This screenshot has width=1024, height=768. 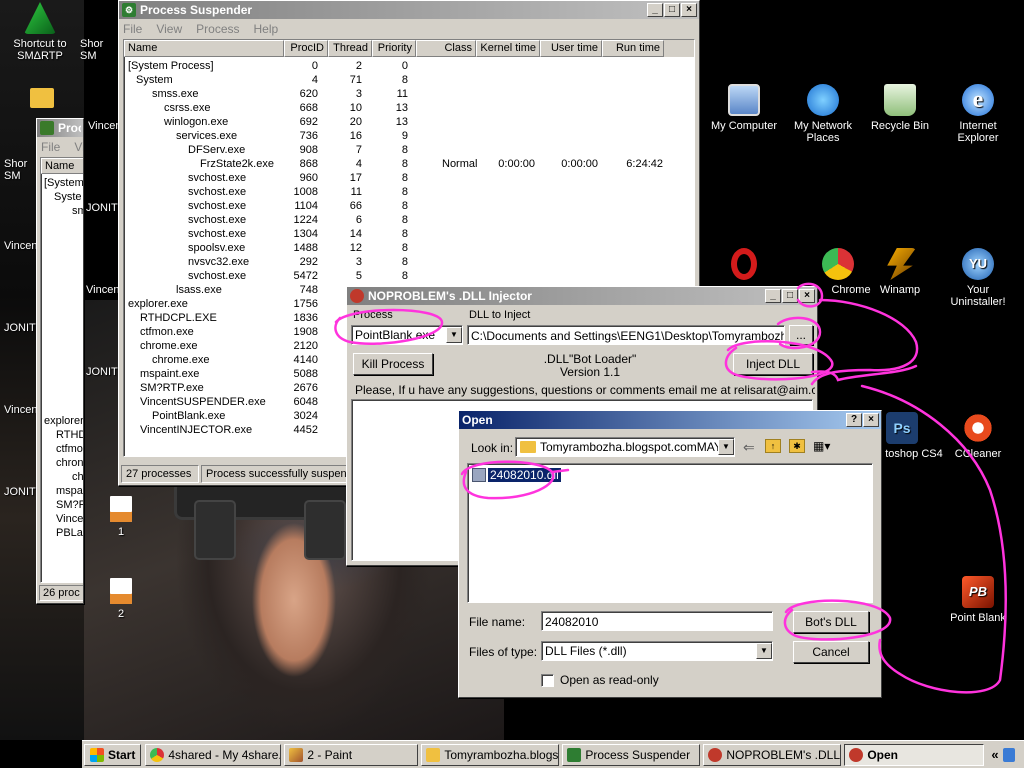 I want to click on desktop-icon-network: My Network Places, so click(x=823, y=114).